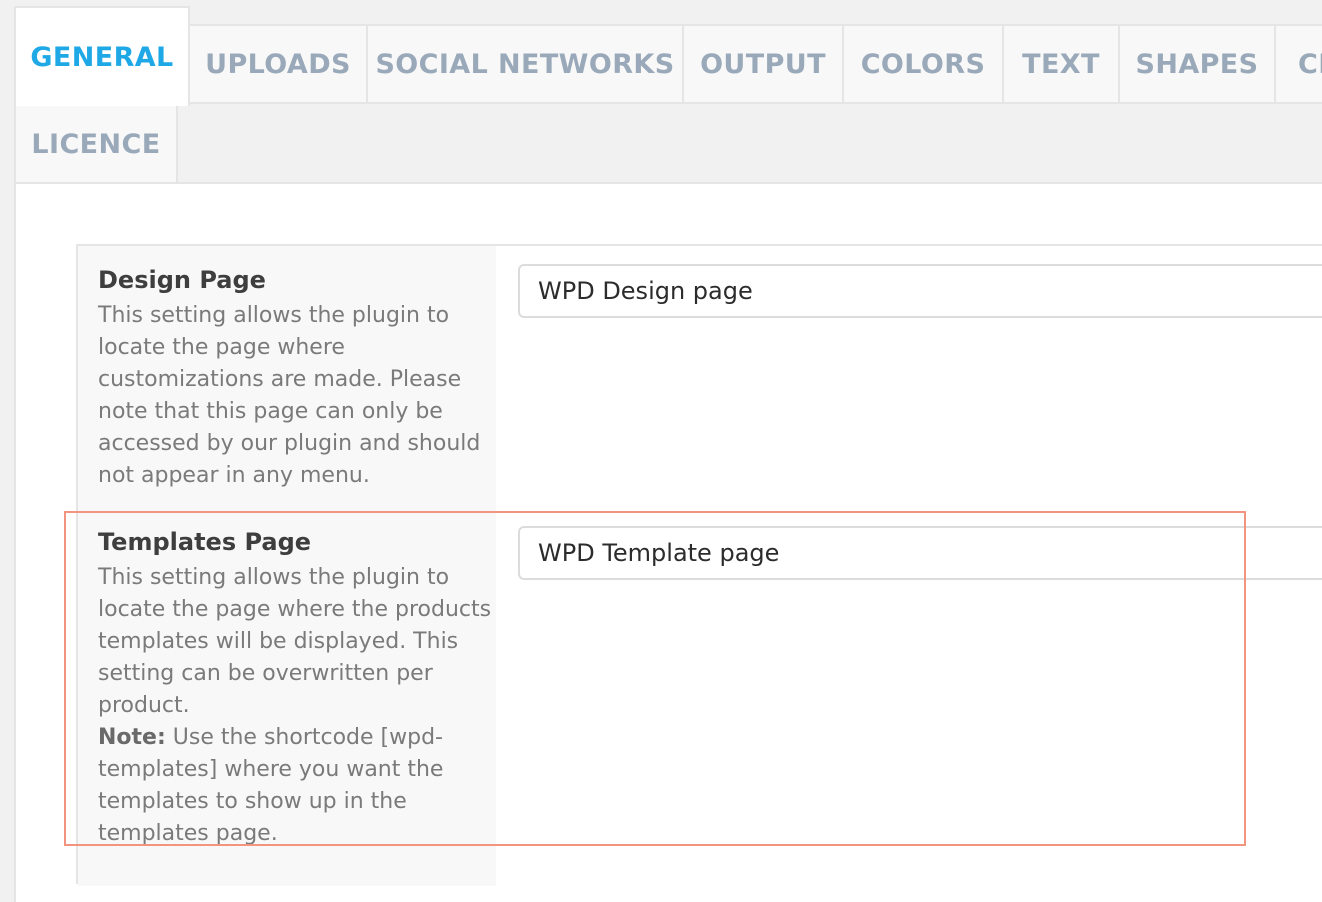  I want to click on tab-licence-label: LICENCE, so click(96, 144).